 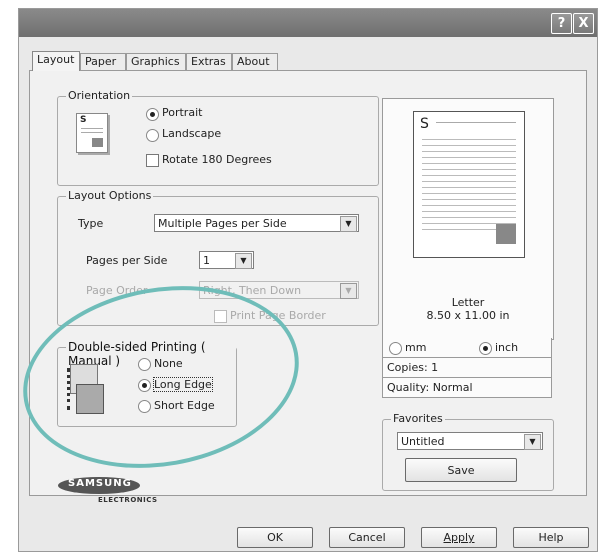 I want to click on help-button: Help, so click(x=551, y=537).